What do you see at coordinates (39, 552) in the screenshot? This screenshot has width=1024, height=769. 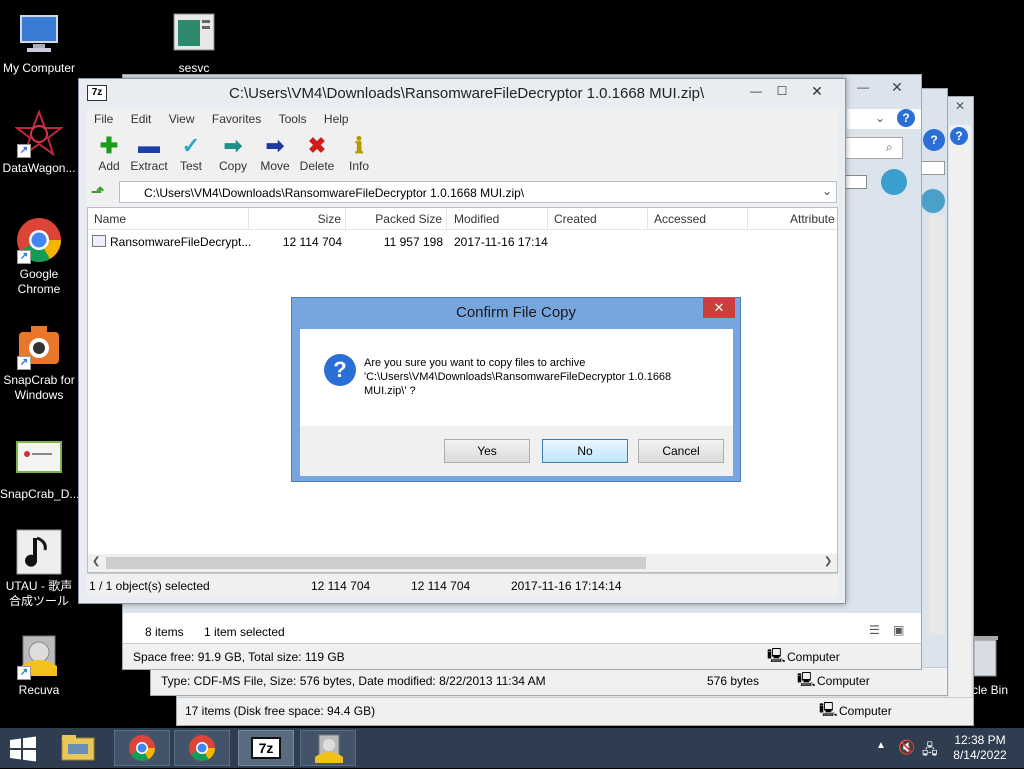 I see `music-note-icon` at bounding box center [39, 552].